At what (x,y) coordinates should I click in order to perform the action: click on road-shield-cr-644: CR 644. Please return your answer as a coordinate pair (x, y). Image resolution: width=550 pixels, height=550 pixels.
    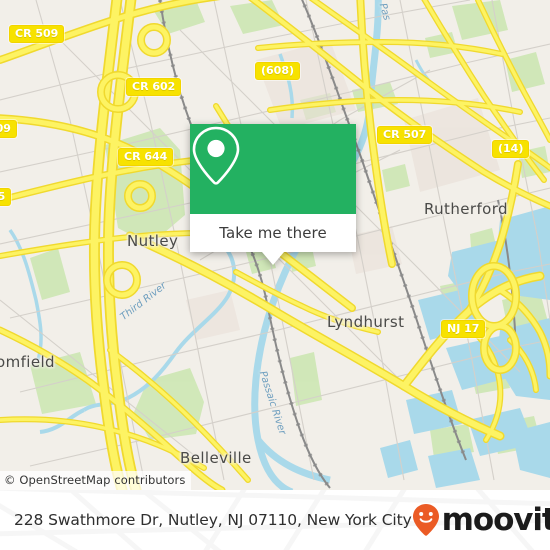
    Looking at the image, I should click on (146, 157).